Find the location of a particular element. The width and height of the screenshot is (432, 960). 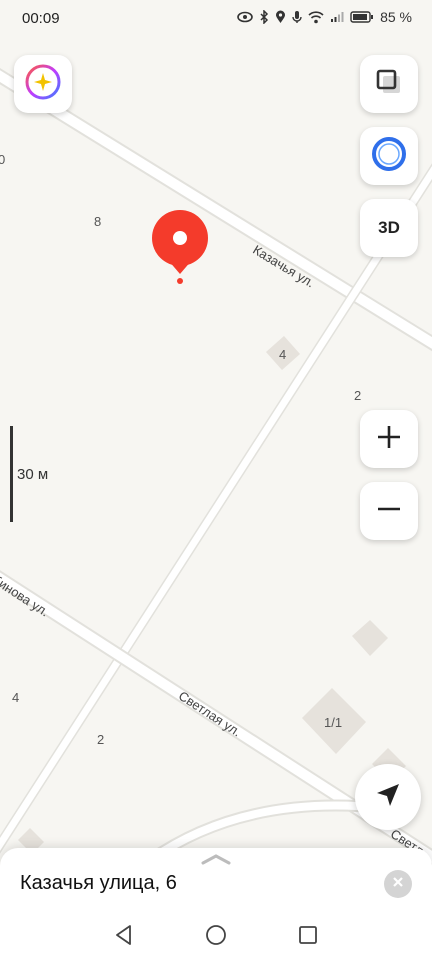

close-icon is located at coordinates (398, 884).